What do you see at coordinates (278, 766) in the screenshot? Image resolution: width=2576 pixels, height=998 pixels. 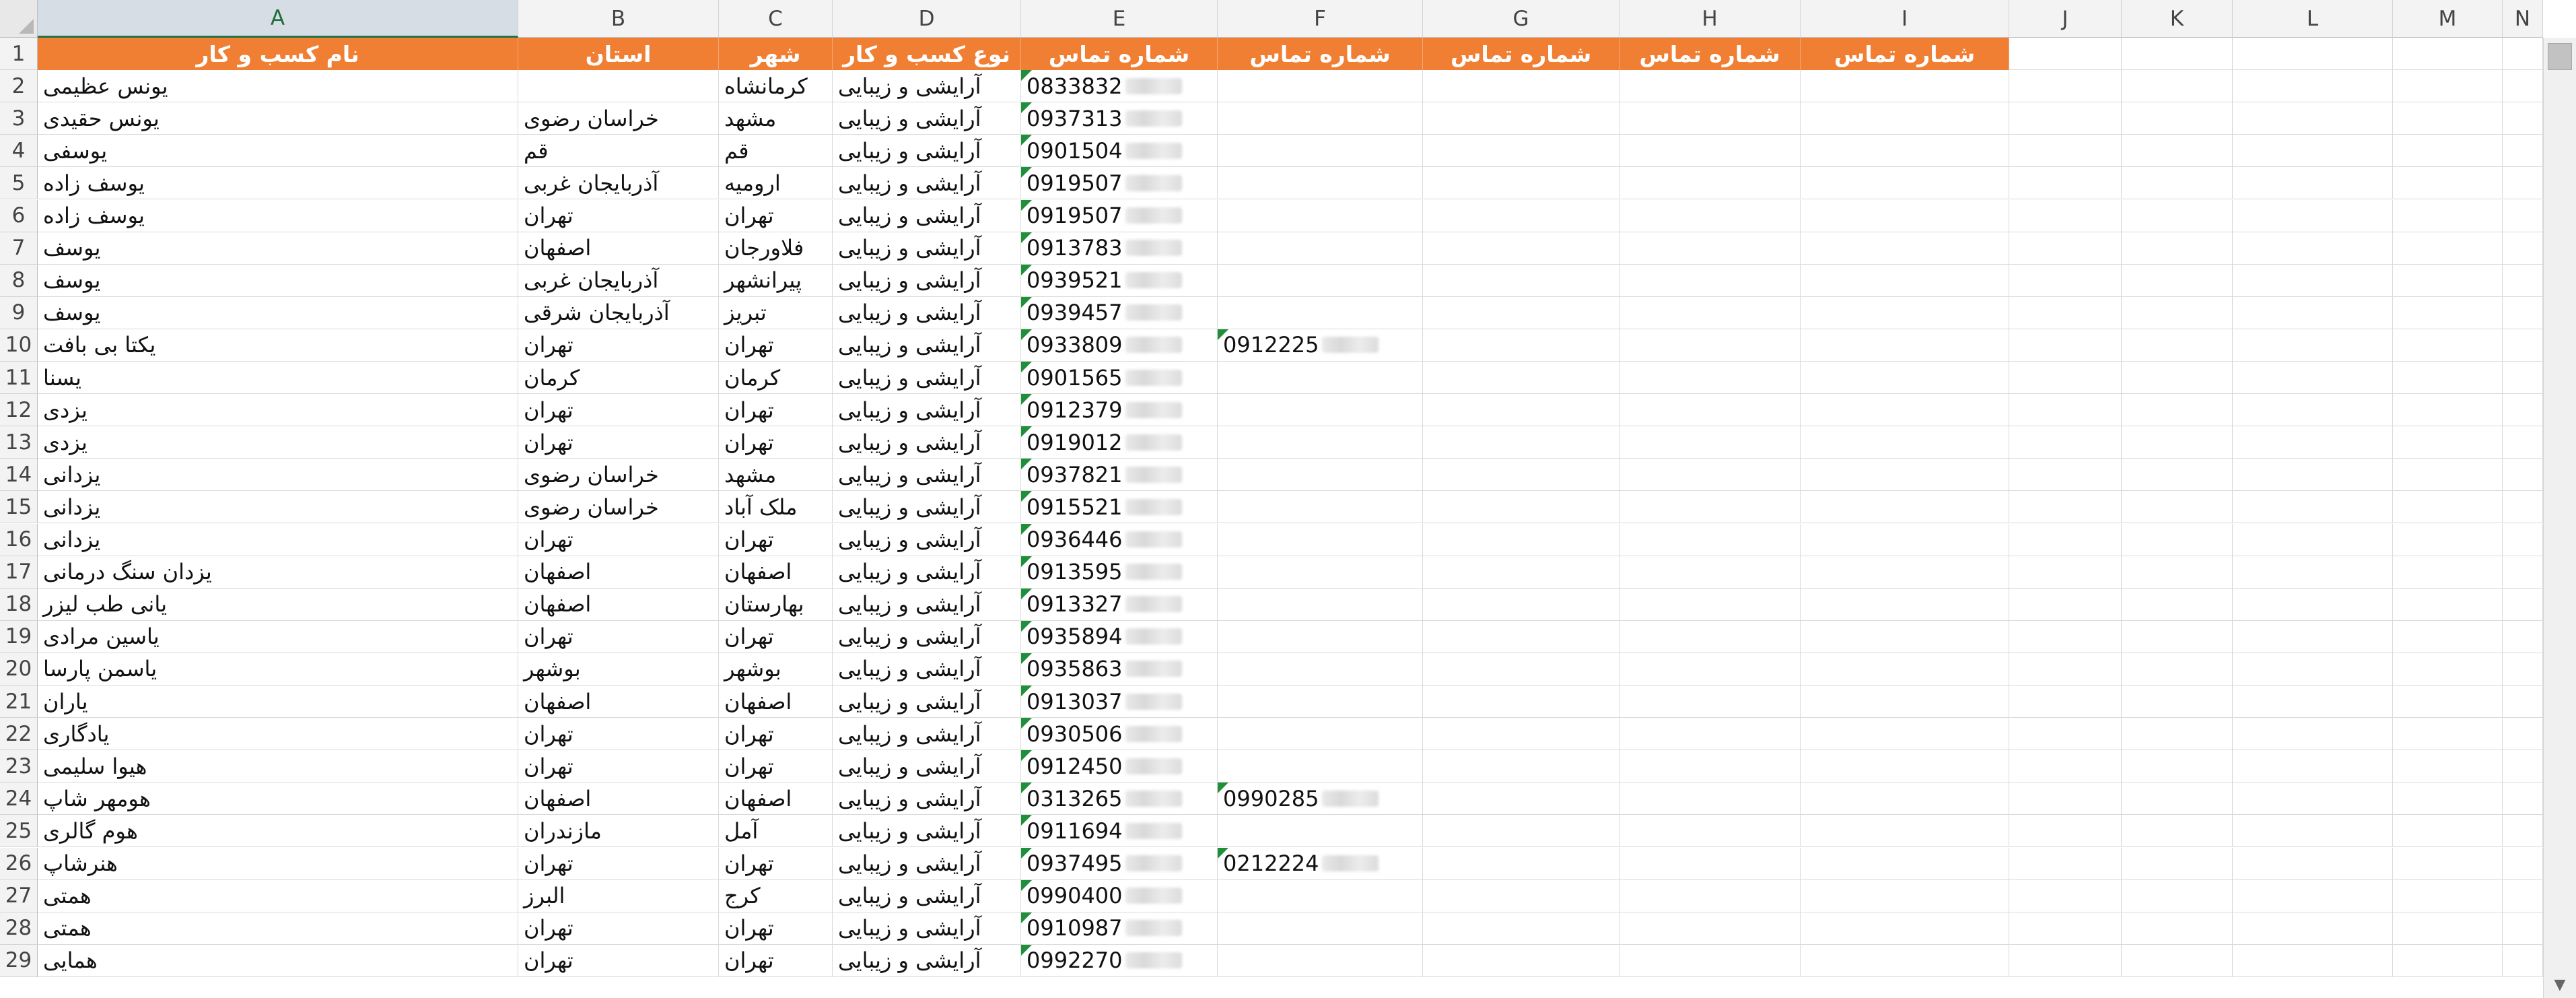 I see `cell-business-name: هیوا سلیمی` at bounding box center [278, 766].